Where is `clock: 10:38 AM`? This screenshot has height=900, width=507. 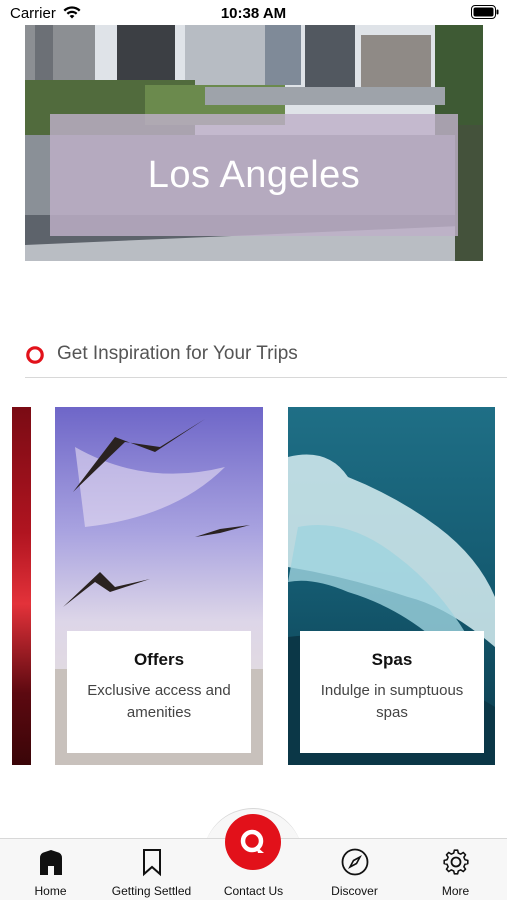 clock: 10:38 AM is located at coordinates (253, 13).